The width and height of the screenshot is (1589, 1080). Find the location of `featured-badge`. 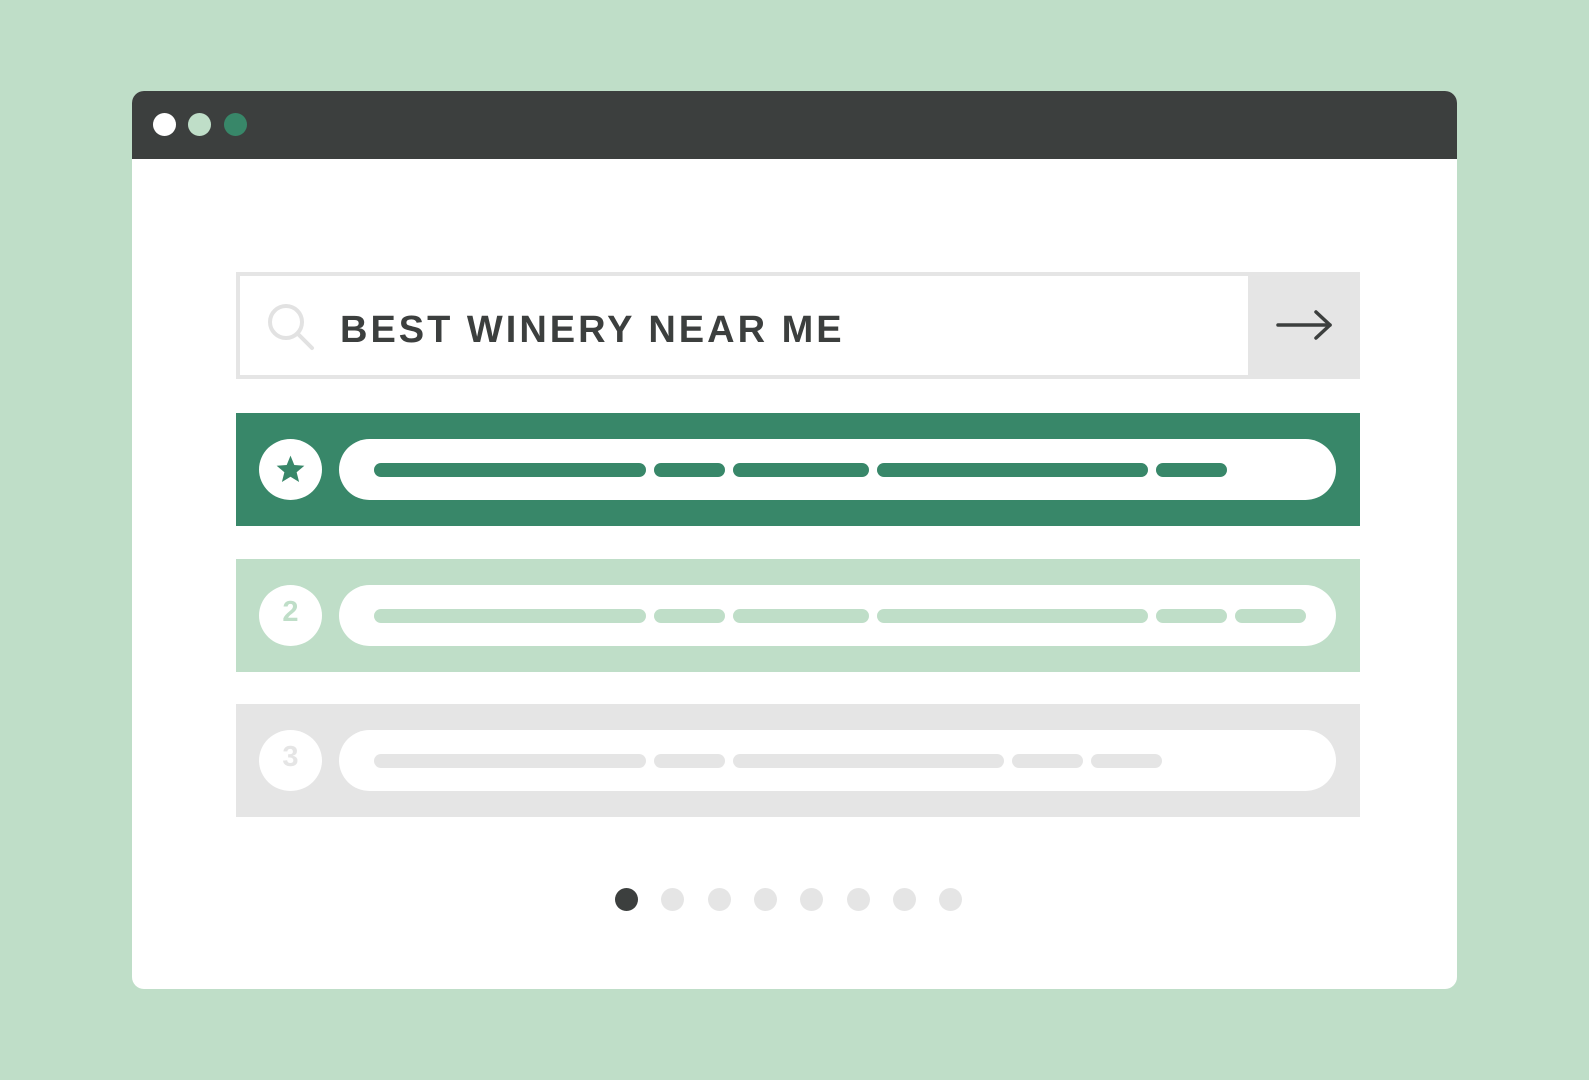

featured-badge is located at coordinates (290, 469).